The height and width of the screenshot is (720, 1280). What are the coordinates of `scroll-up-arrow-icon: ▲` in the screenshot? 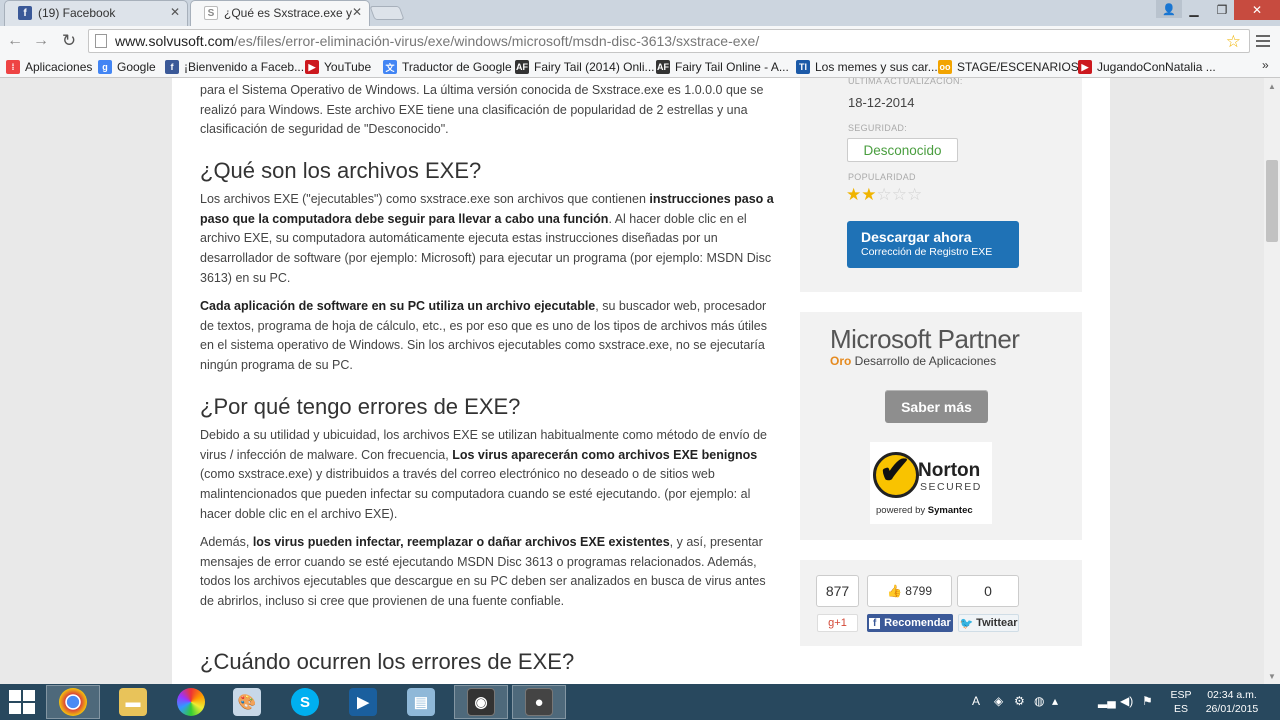 It's located at (1272, 86).